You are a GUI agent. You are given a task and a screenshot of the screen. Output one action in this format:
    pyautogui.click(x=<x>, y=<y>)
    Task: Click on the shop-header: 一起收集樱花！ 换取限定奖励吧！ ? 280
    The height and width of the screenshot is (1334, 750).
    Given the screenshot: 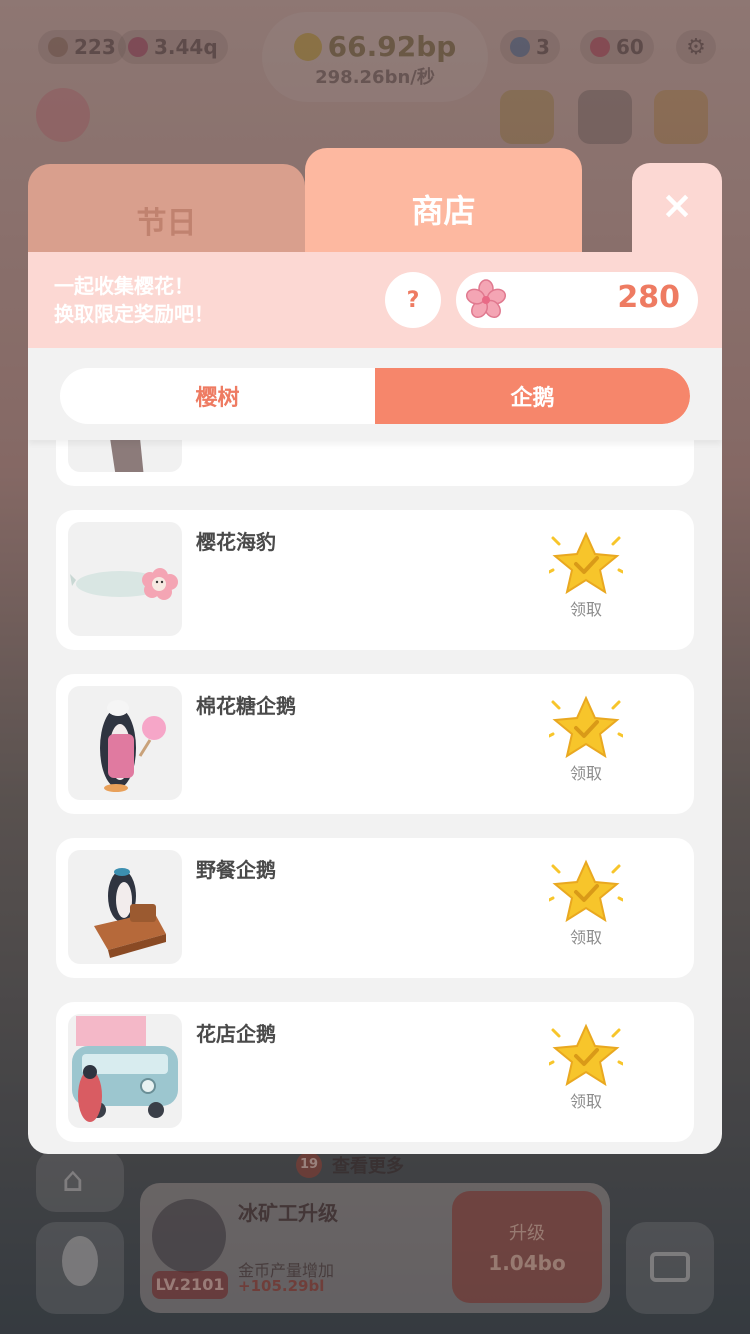 What is the action you would take?
    pyautogui.click(x=375, y=300)
    